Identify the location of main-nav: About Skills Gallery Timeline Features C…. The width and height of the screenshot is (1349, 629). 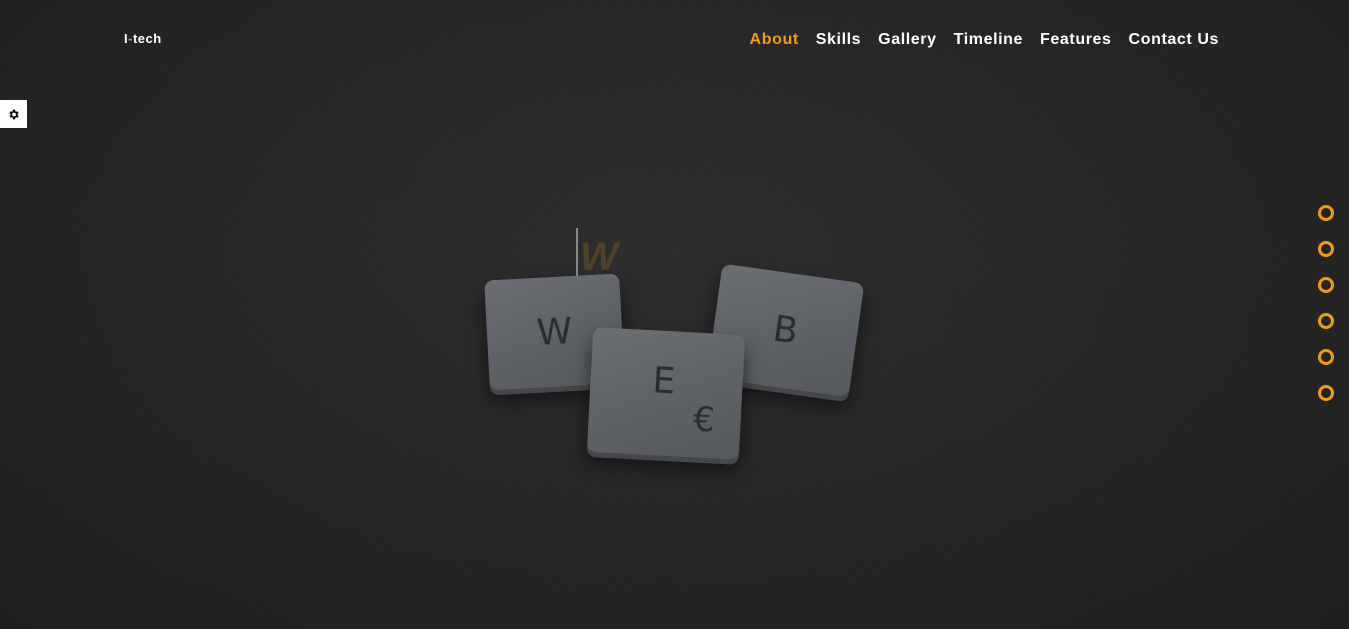
(984, 40).